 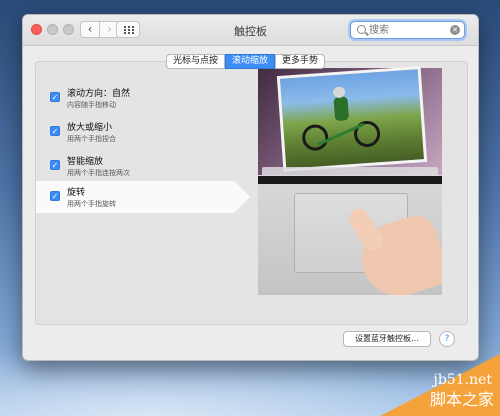 What do you see at coordinates (91, 139) in the screenshot?
I see `option-subtitle: 用两个手指捏合` at bounding box center [91, 139].